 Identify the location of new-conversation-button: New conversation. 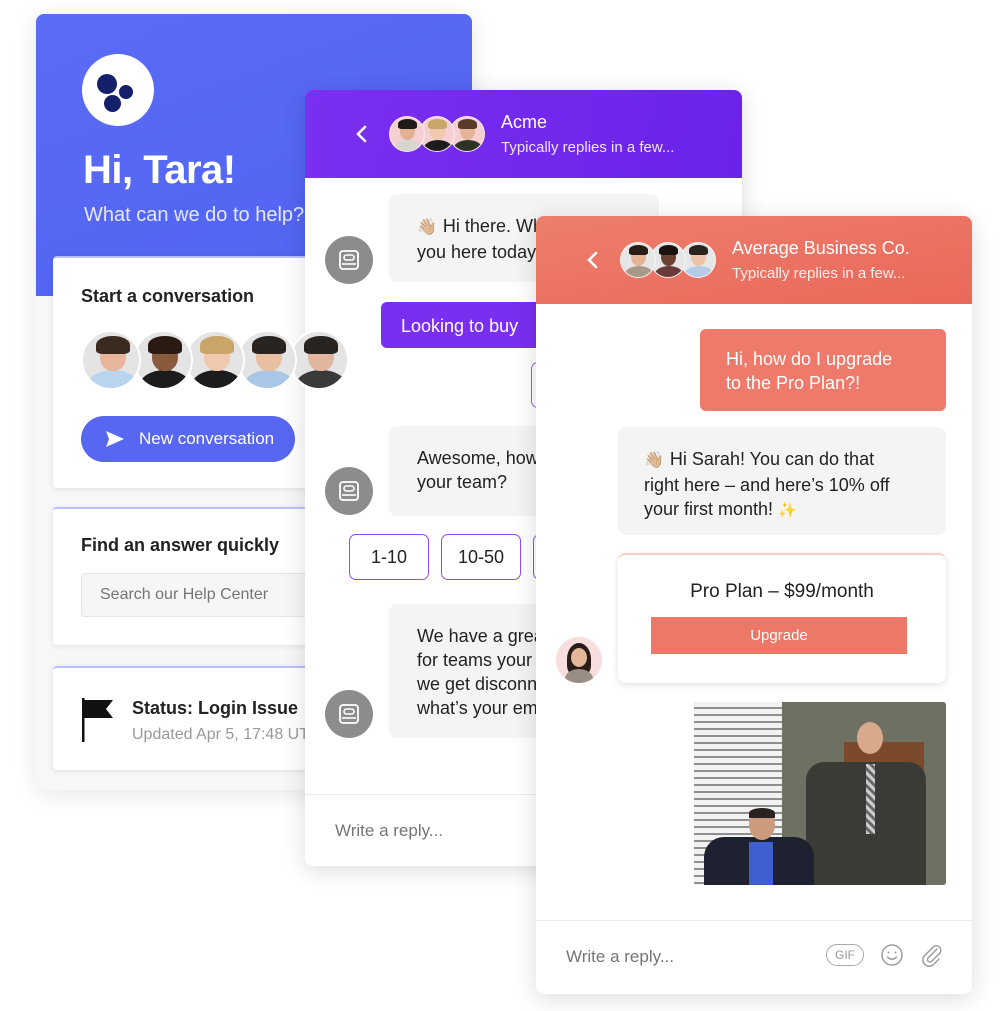
(188, 439).